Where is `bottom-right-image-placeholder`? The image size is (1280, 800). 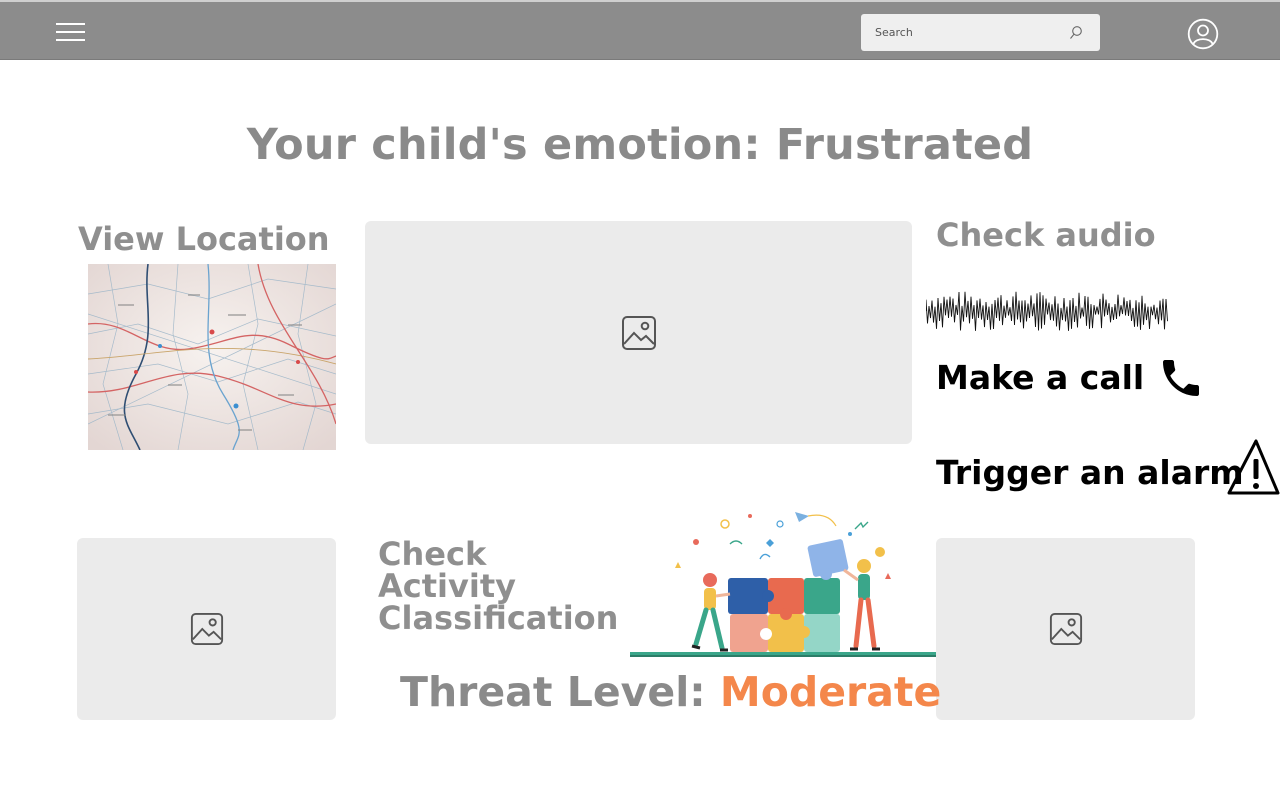
bottom-right-image-placeholder is located at coordinates (1065, 629).